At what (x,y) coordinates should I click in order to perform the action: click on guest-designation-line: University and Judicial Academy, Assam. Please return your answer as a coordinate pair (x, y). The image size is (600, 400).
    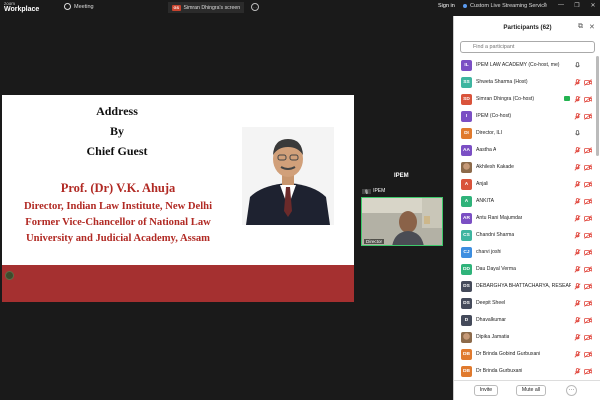
    Looking at the image, I should click on (118, 238).